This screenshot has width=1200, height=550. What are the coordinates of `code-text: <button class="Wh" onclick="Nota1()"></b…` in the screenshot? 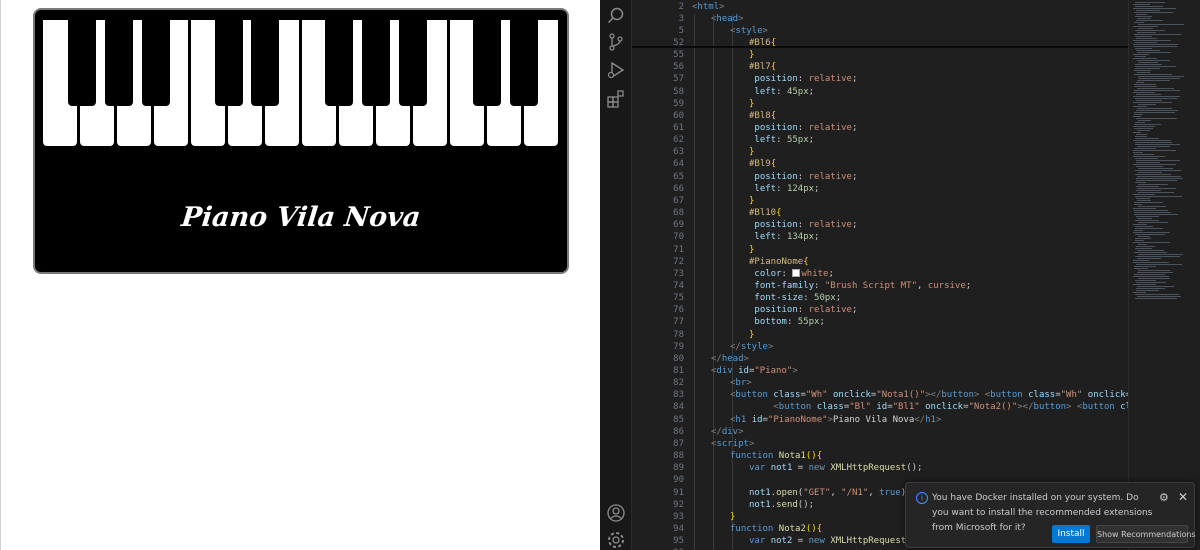 It's located at (949, 395).